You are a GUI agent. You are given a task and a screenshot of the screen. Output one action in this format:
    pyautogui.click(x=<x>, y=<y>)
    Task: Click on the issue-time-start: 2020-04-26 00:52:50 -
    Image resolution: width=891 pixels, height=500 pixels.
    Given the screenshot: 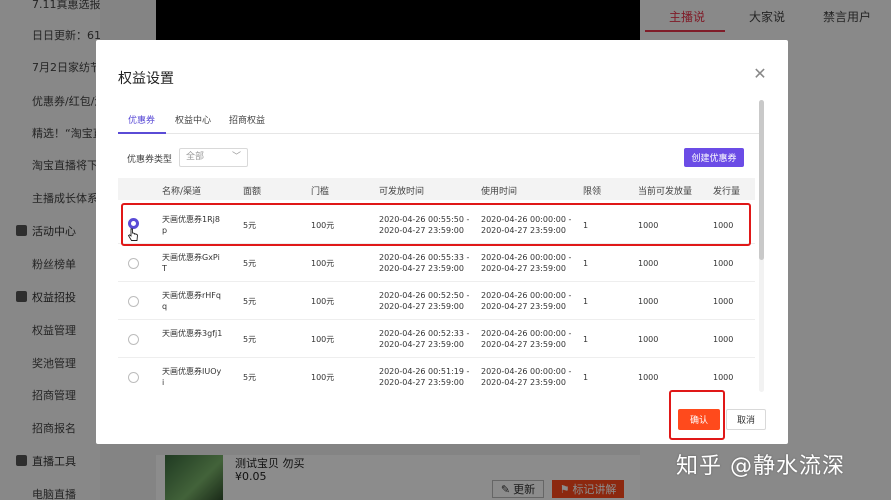 What is the action you would take?
    pyautogui.click(x=424, y=295)
    